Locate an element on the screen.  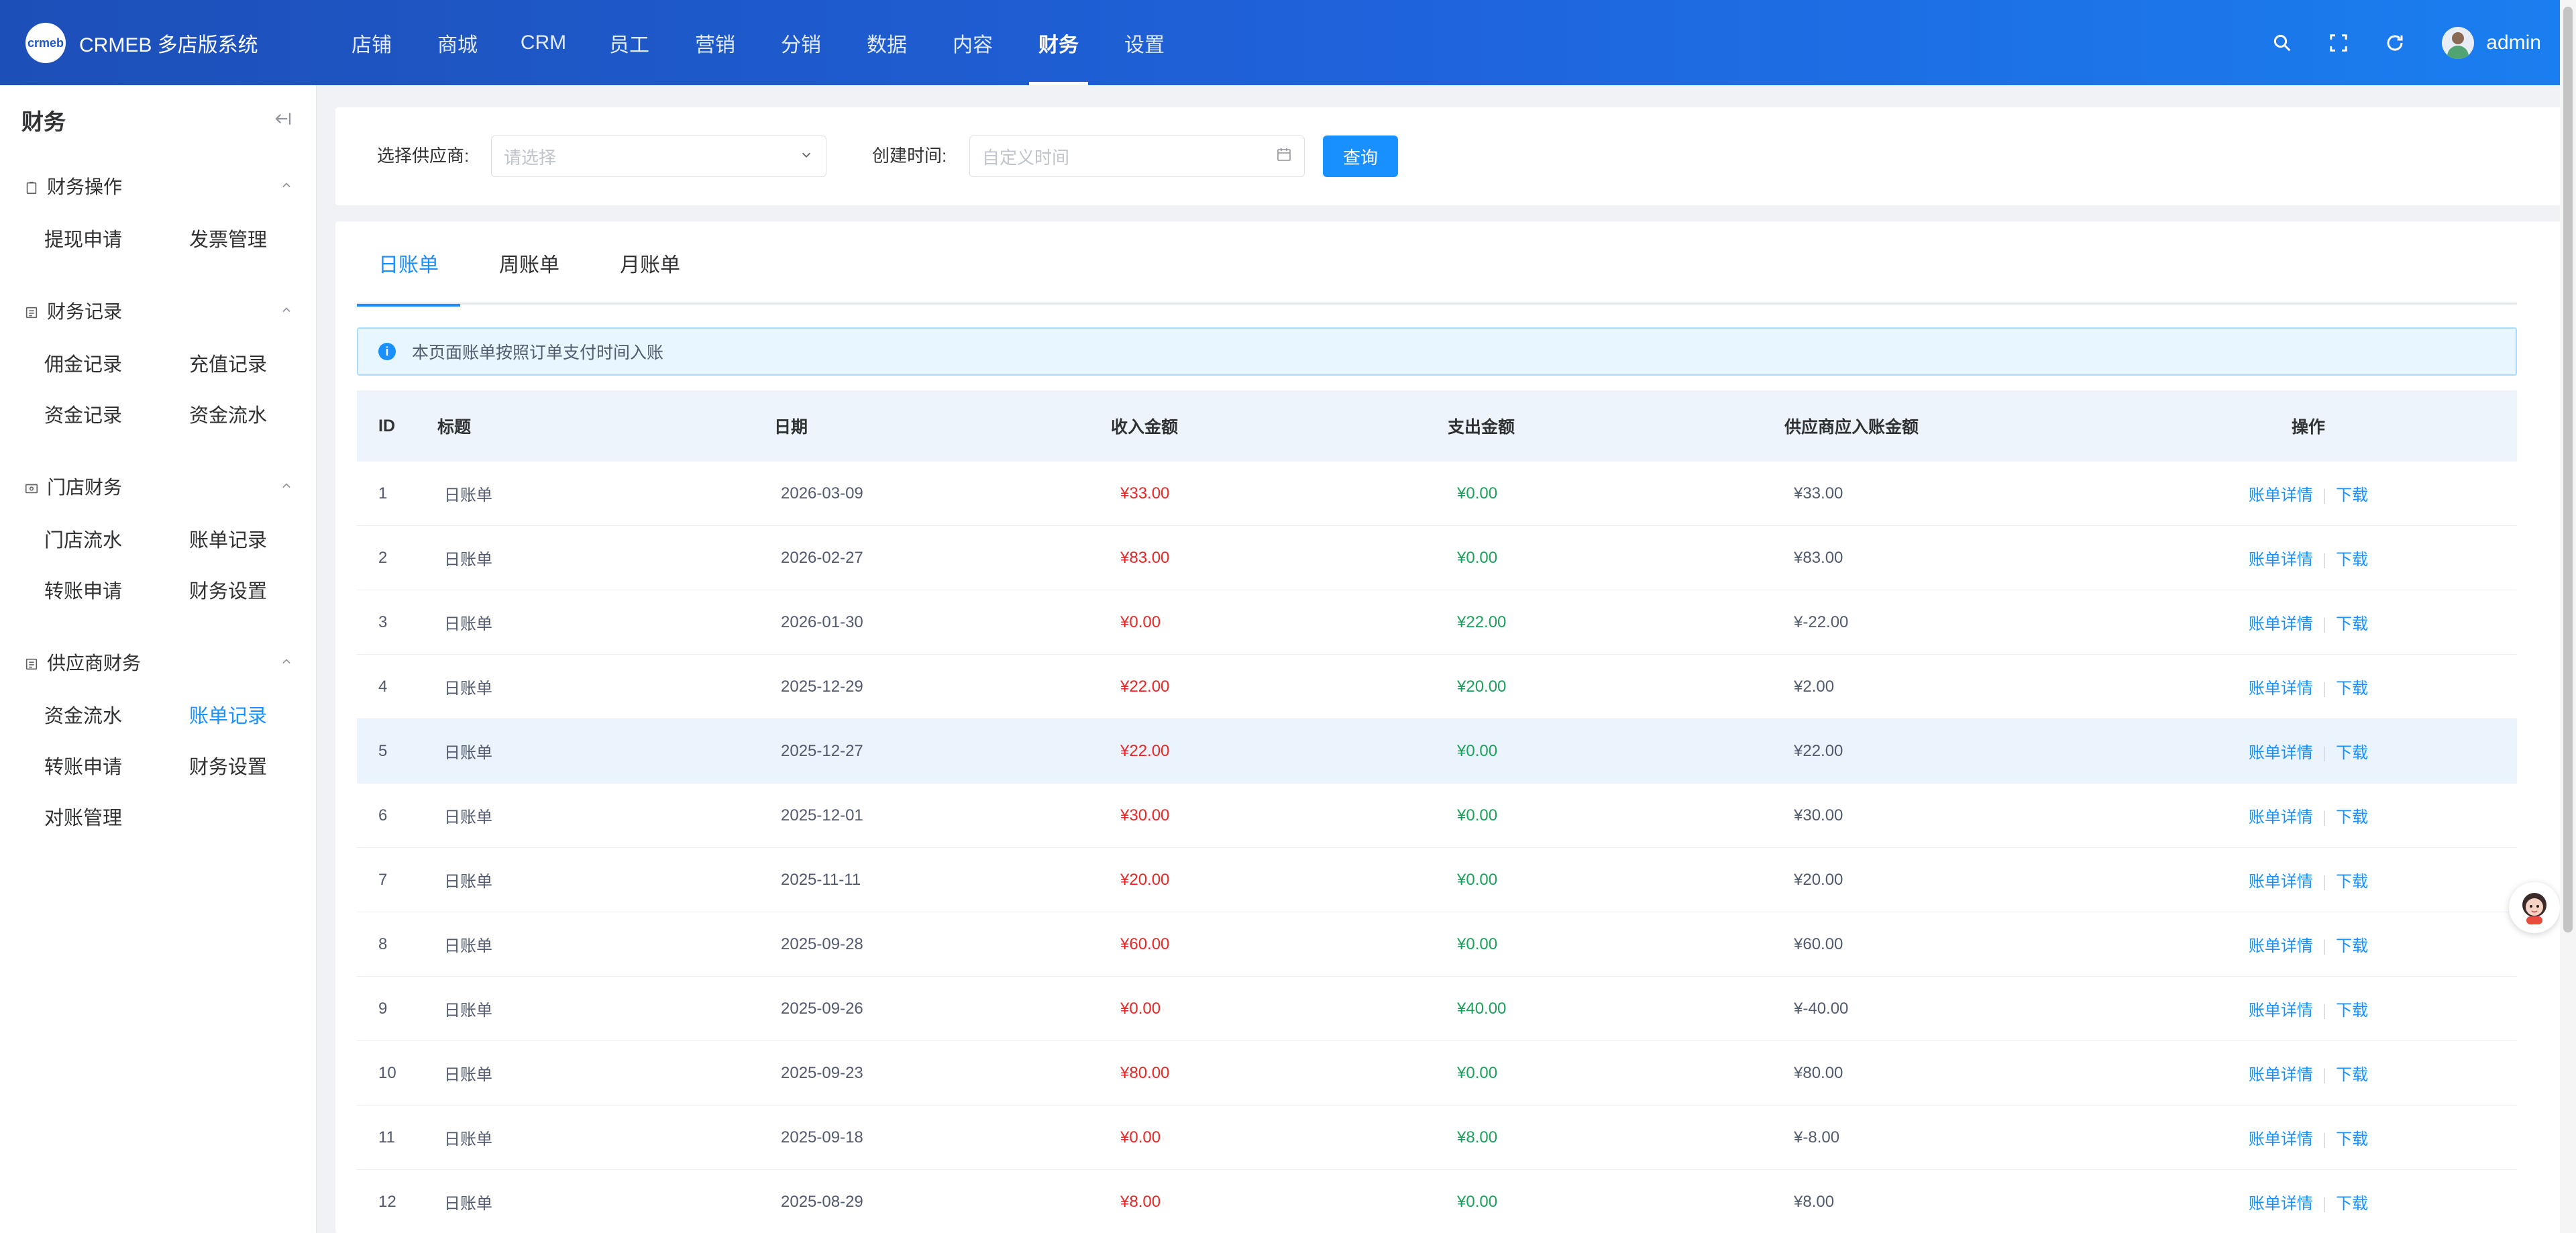
time-label: 创建时间: is located at coordinates (909, 156).